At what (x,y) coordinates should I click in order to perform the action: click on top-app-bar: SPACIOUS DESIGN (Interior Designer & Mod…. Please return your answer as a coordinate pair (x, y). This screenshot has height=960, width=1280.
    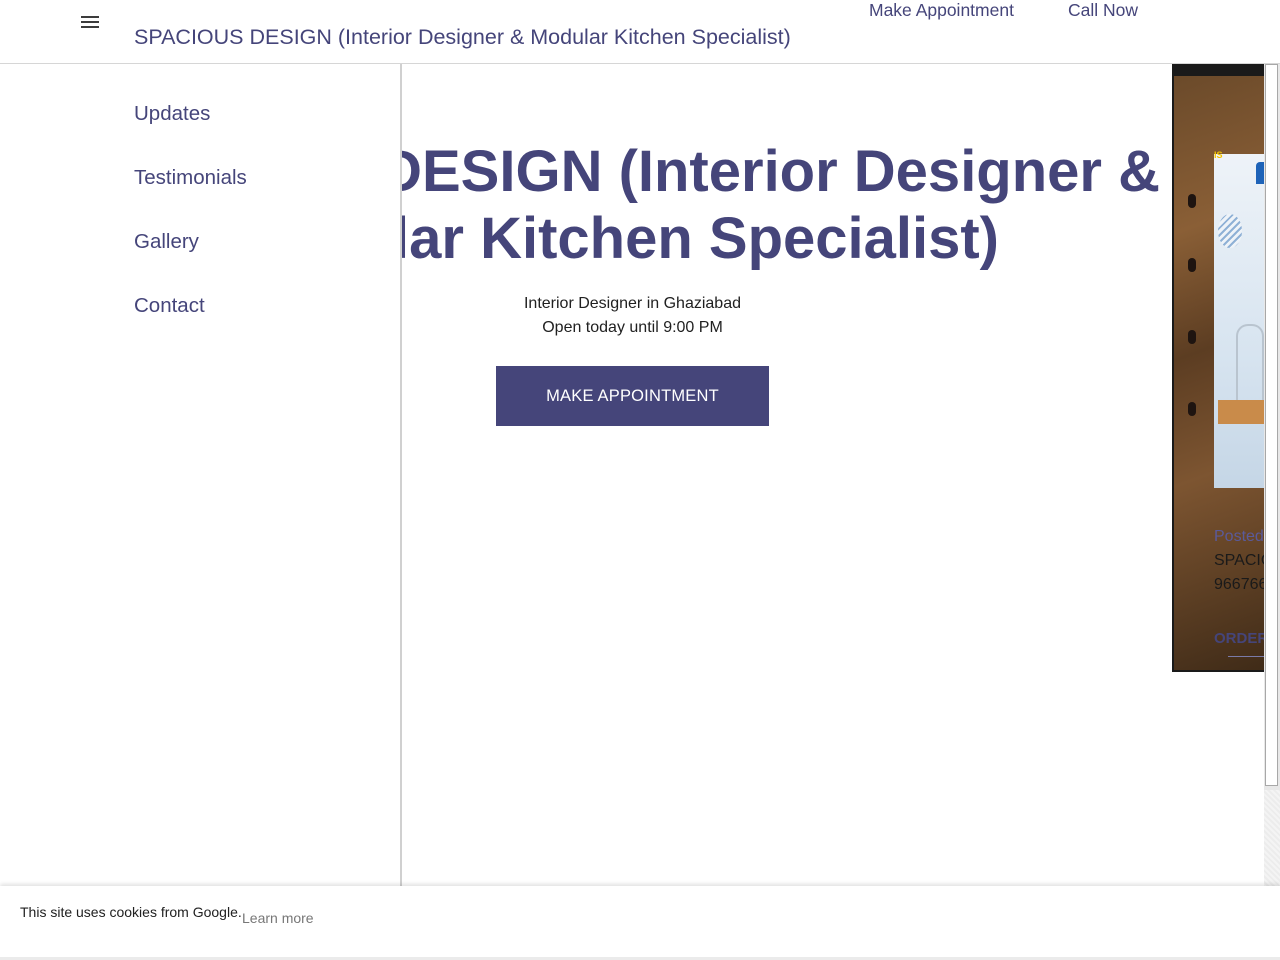
    Looking at the image, I should click on (640, 32).